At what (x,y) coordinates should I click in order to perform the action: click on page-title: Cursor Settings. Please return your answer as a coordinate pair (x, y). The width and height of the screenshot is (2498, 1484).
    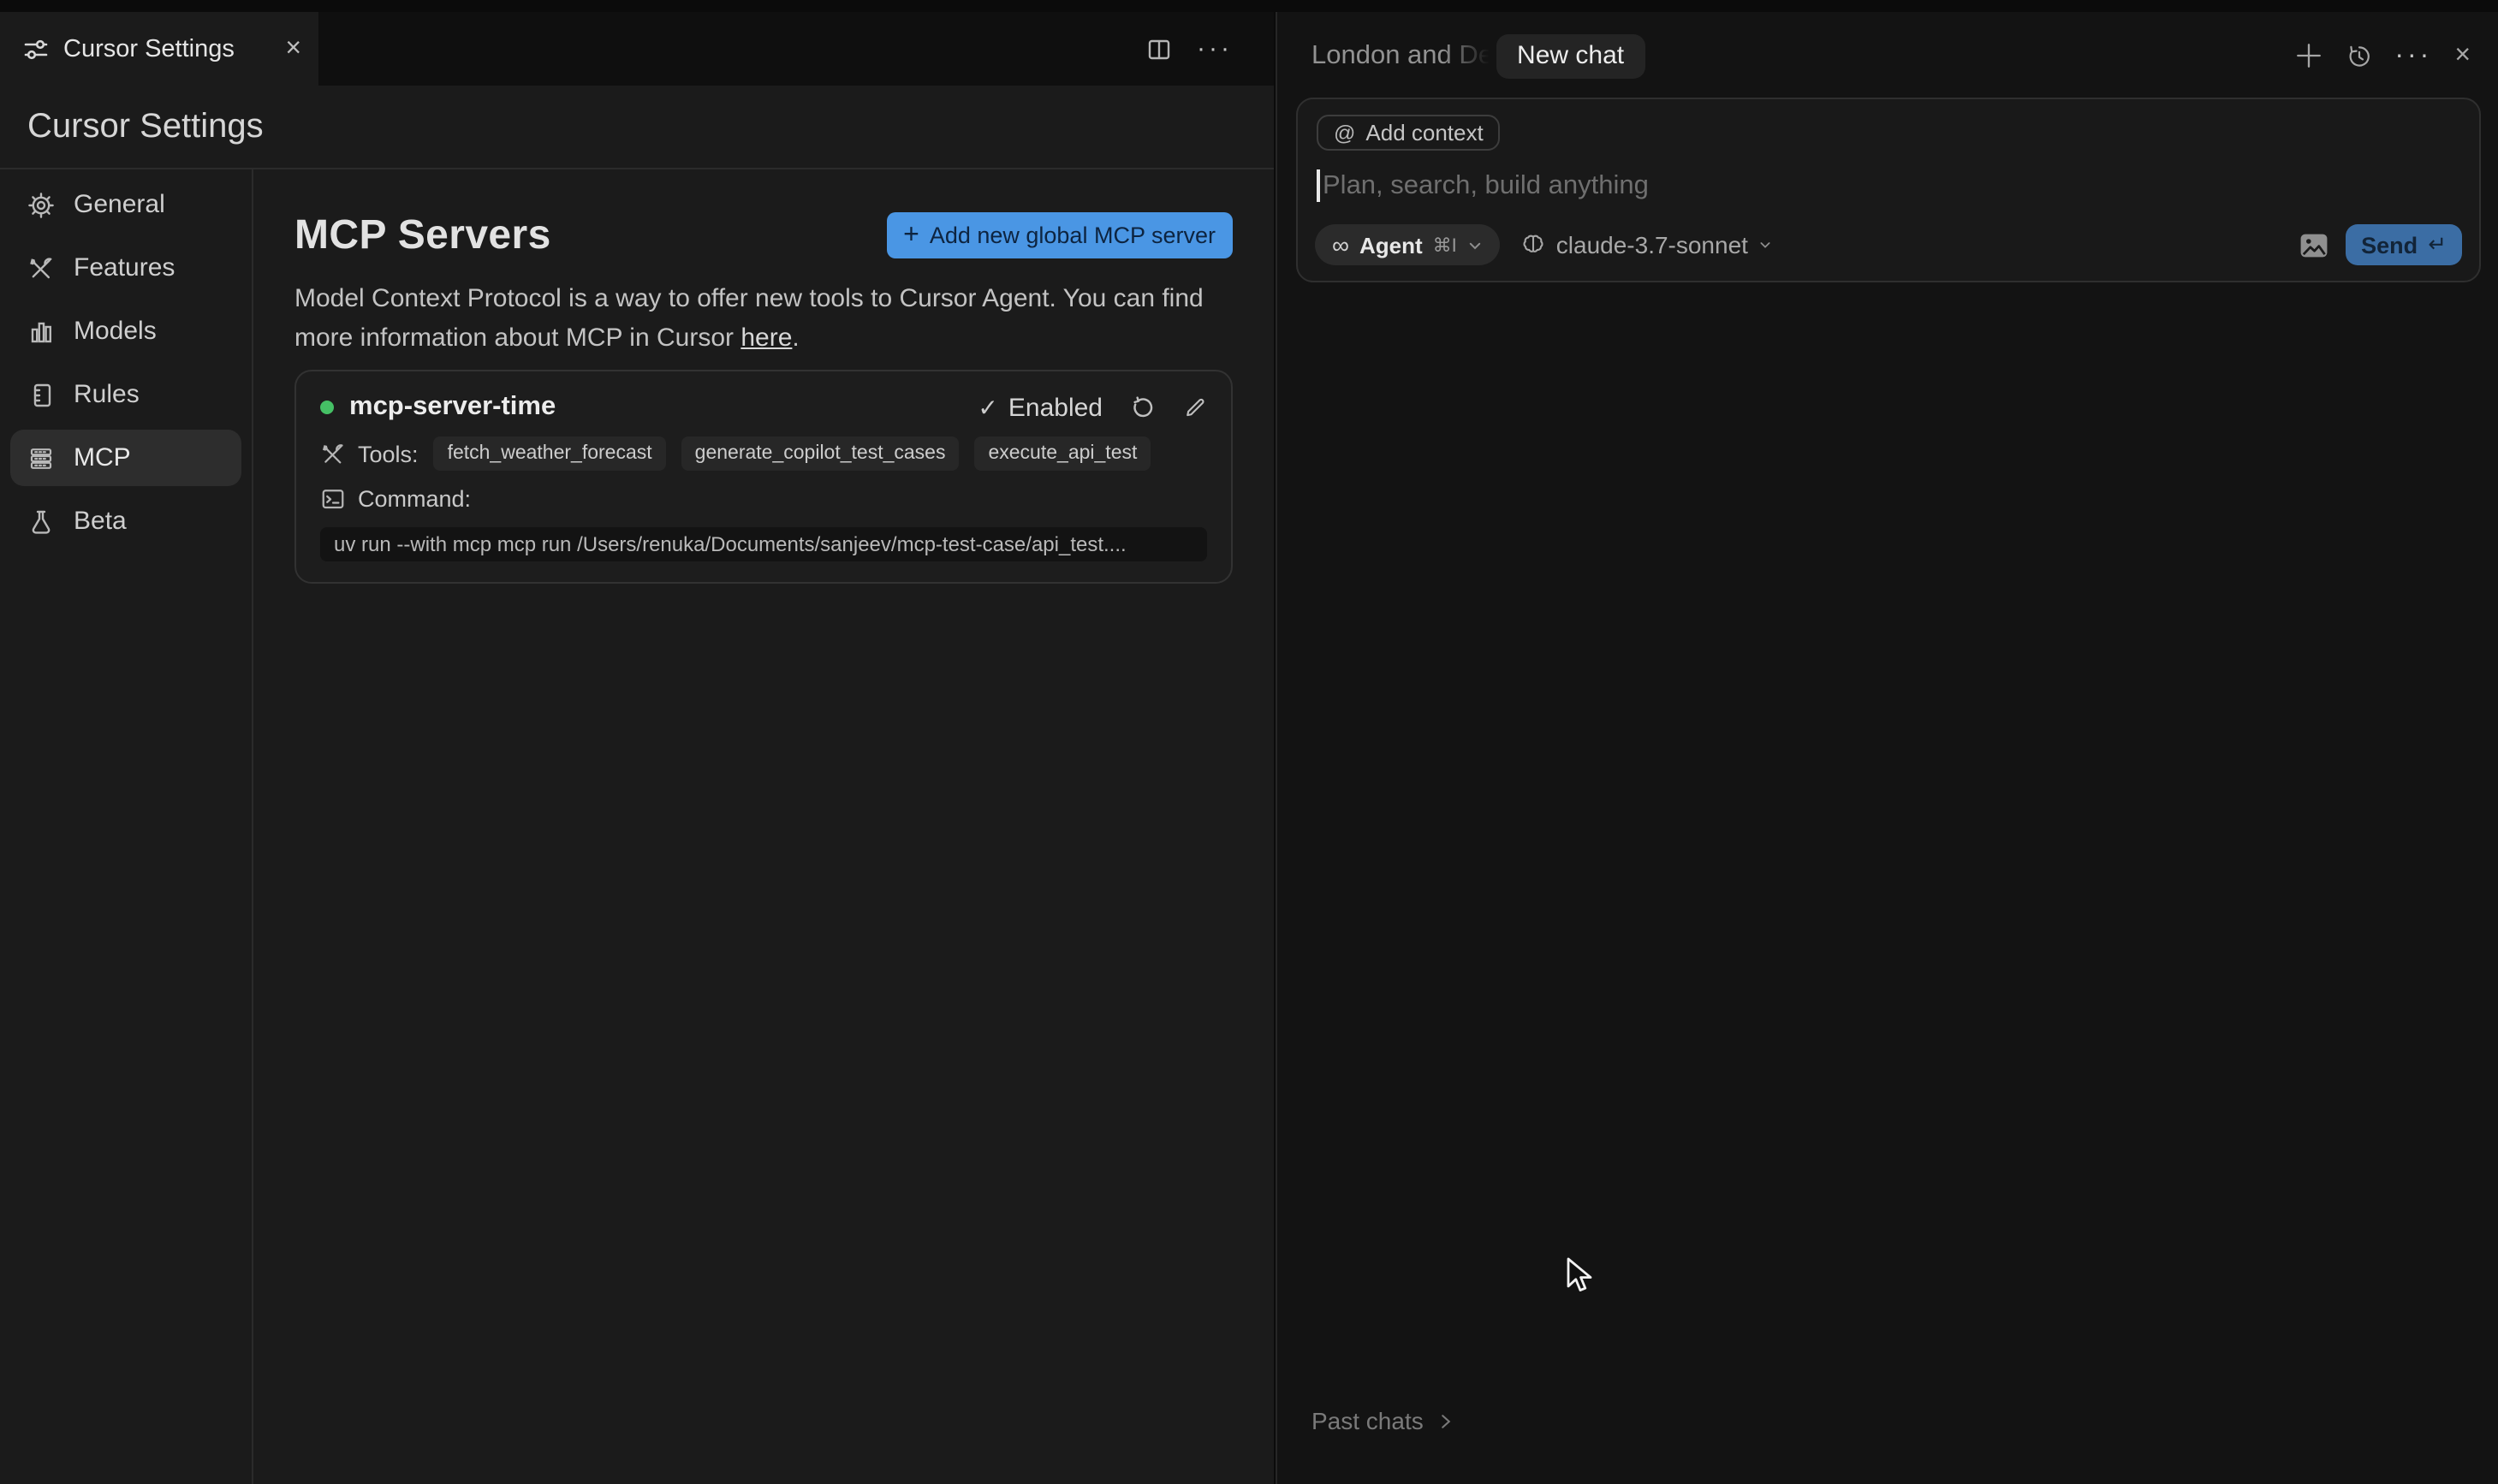
    Looking at the image, I should click on (145, 126).